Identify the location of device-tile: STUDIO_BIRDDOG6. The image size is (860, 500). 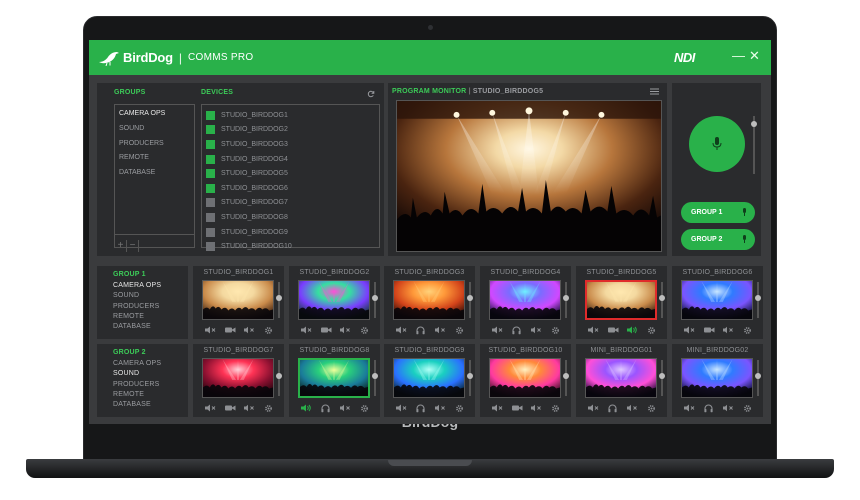
(717, 302).